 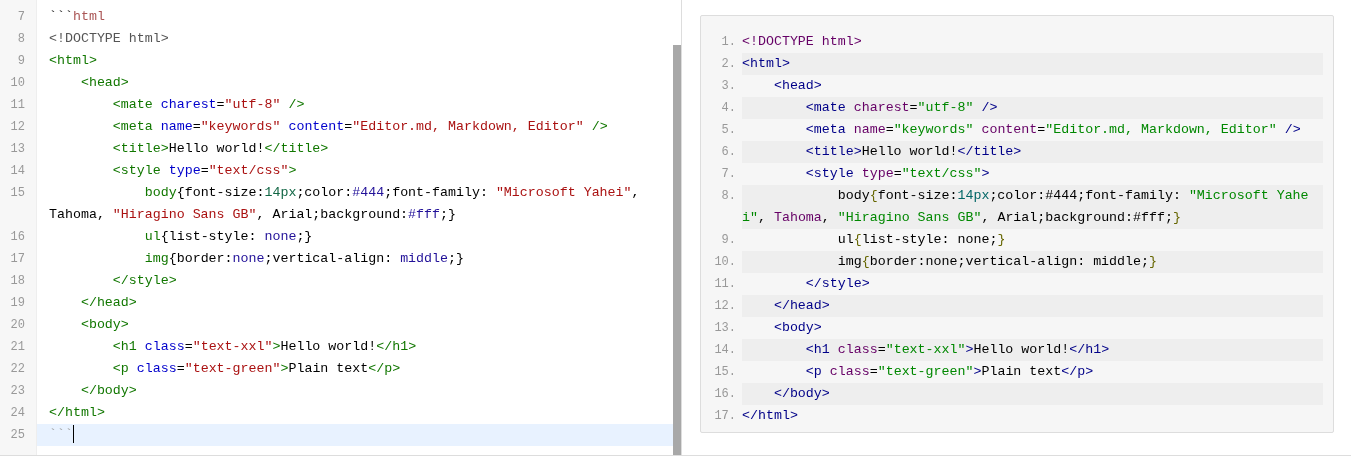 I want to click on line-number: 9, so click(x=18, y=61).